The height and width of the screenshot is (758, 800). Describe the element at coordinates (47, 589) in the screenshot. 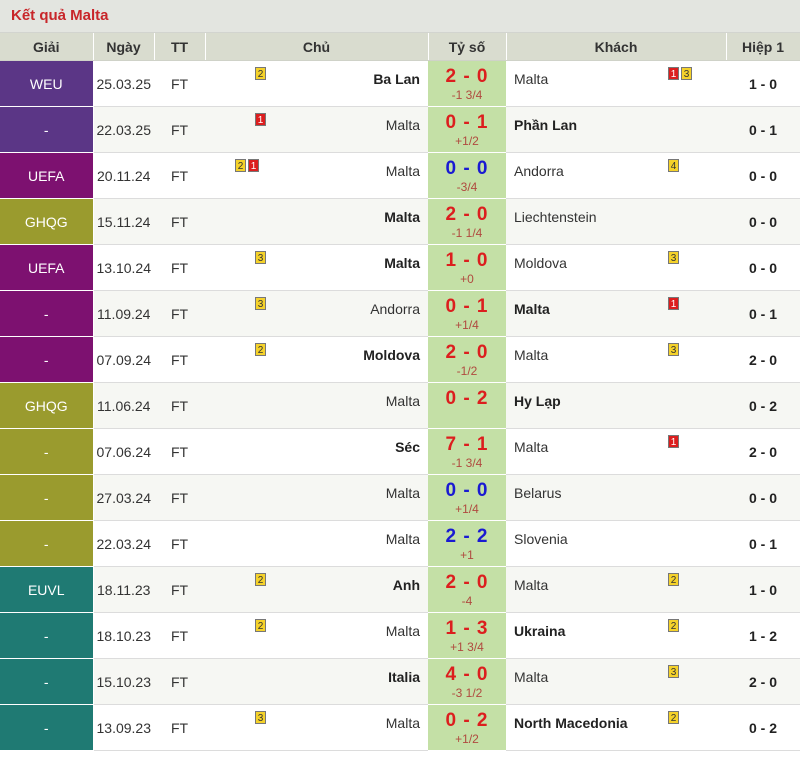

I see `league-cell: EUVL` at that location.